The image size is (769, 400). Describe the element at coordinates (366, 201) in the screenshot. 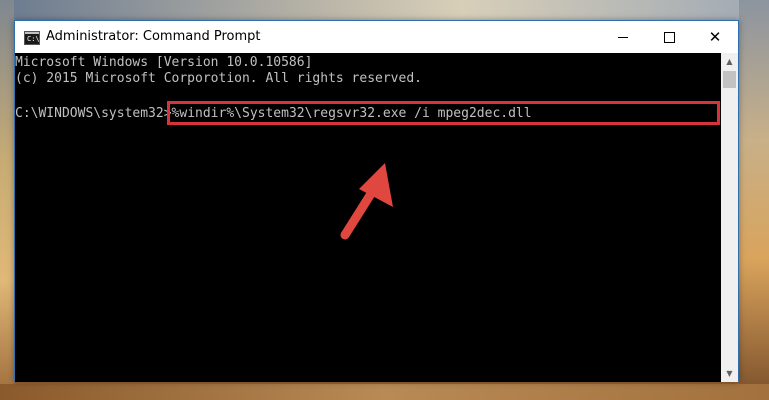

I see `pointer-arrow-icon` at that location.